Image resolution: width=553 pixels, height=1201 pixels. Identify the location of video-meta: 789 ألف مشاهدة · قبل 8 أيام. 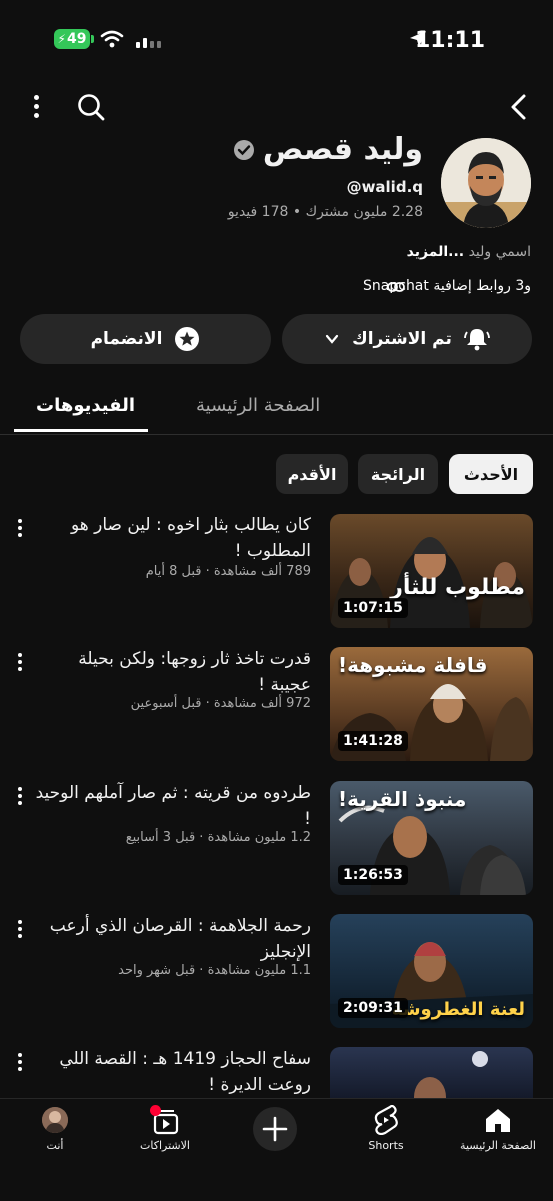
(228, 571).